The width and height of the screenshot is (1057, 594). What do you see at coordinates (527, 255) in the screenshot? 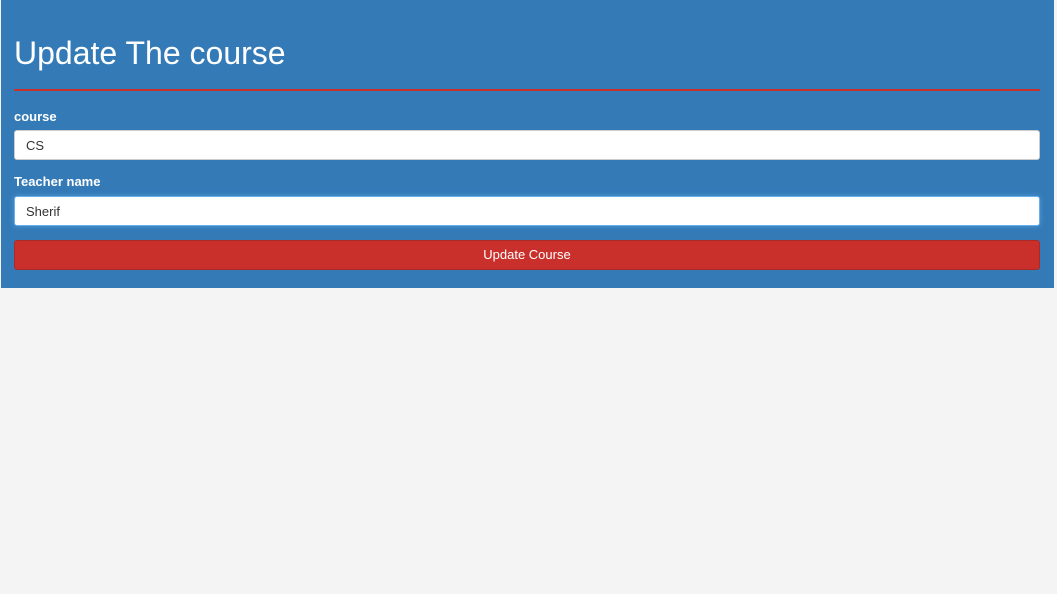
I see `update-course-button: Update Course` at bounding box center [527, 255].